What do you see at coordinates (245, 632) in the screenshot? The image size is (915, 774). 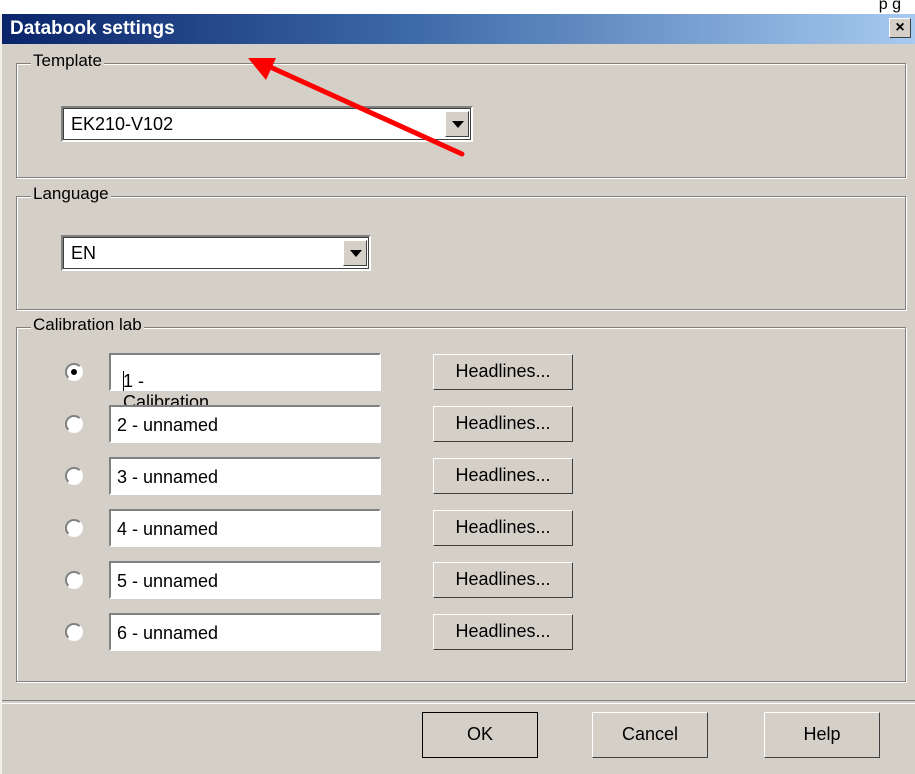 I see `lab-6-name-field: 6 - unnamed` at bounding box center [245, 632].